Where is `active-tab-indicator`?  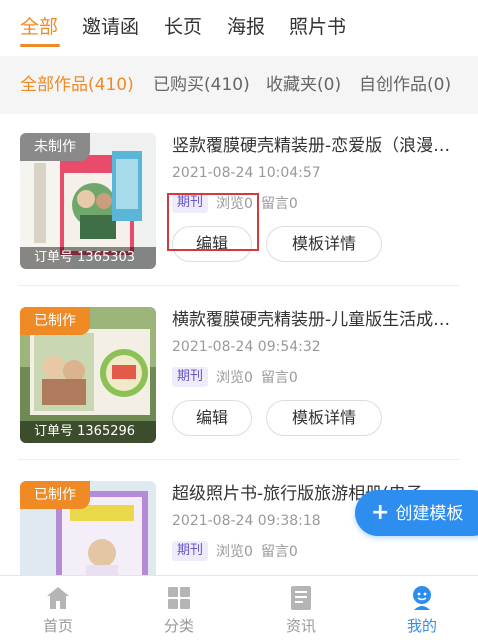 active-tab-indicator is located at coordinates (40, 45).